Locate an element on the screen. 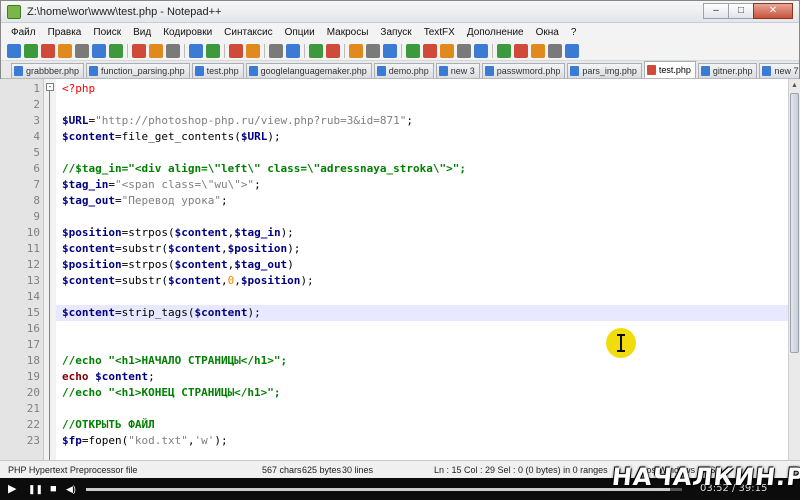 The height and width of the screenshot is (500, 800). wrap-icon is located at coordinates (356, 50).